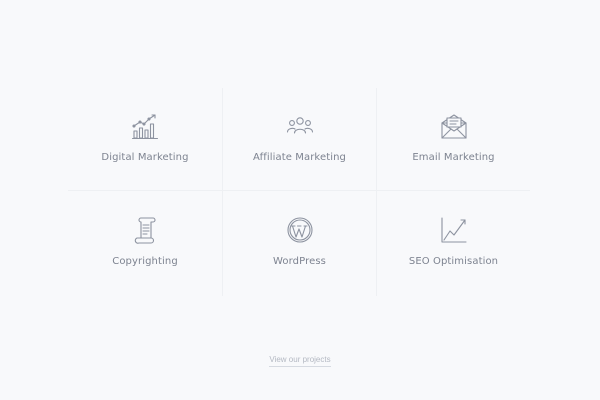  I want to click on view-projects-container: View our projects, so click(300, 358).